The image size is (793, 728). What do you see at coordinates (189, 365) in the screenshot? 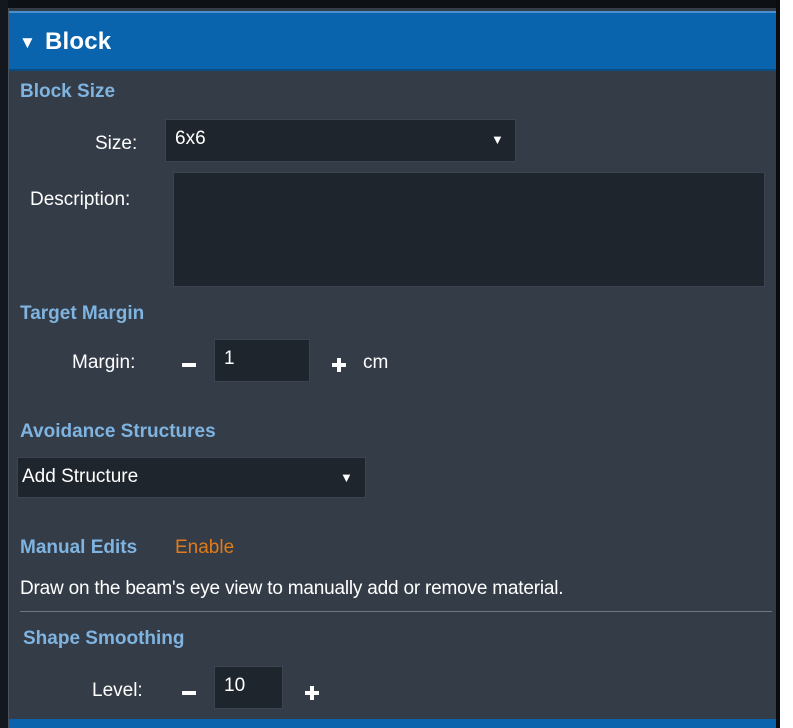
I see `margin-decrement-button` at bounding box center [189, 365].